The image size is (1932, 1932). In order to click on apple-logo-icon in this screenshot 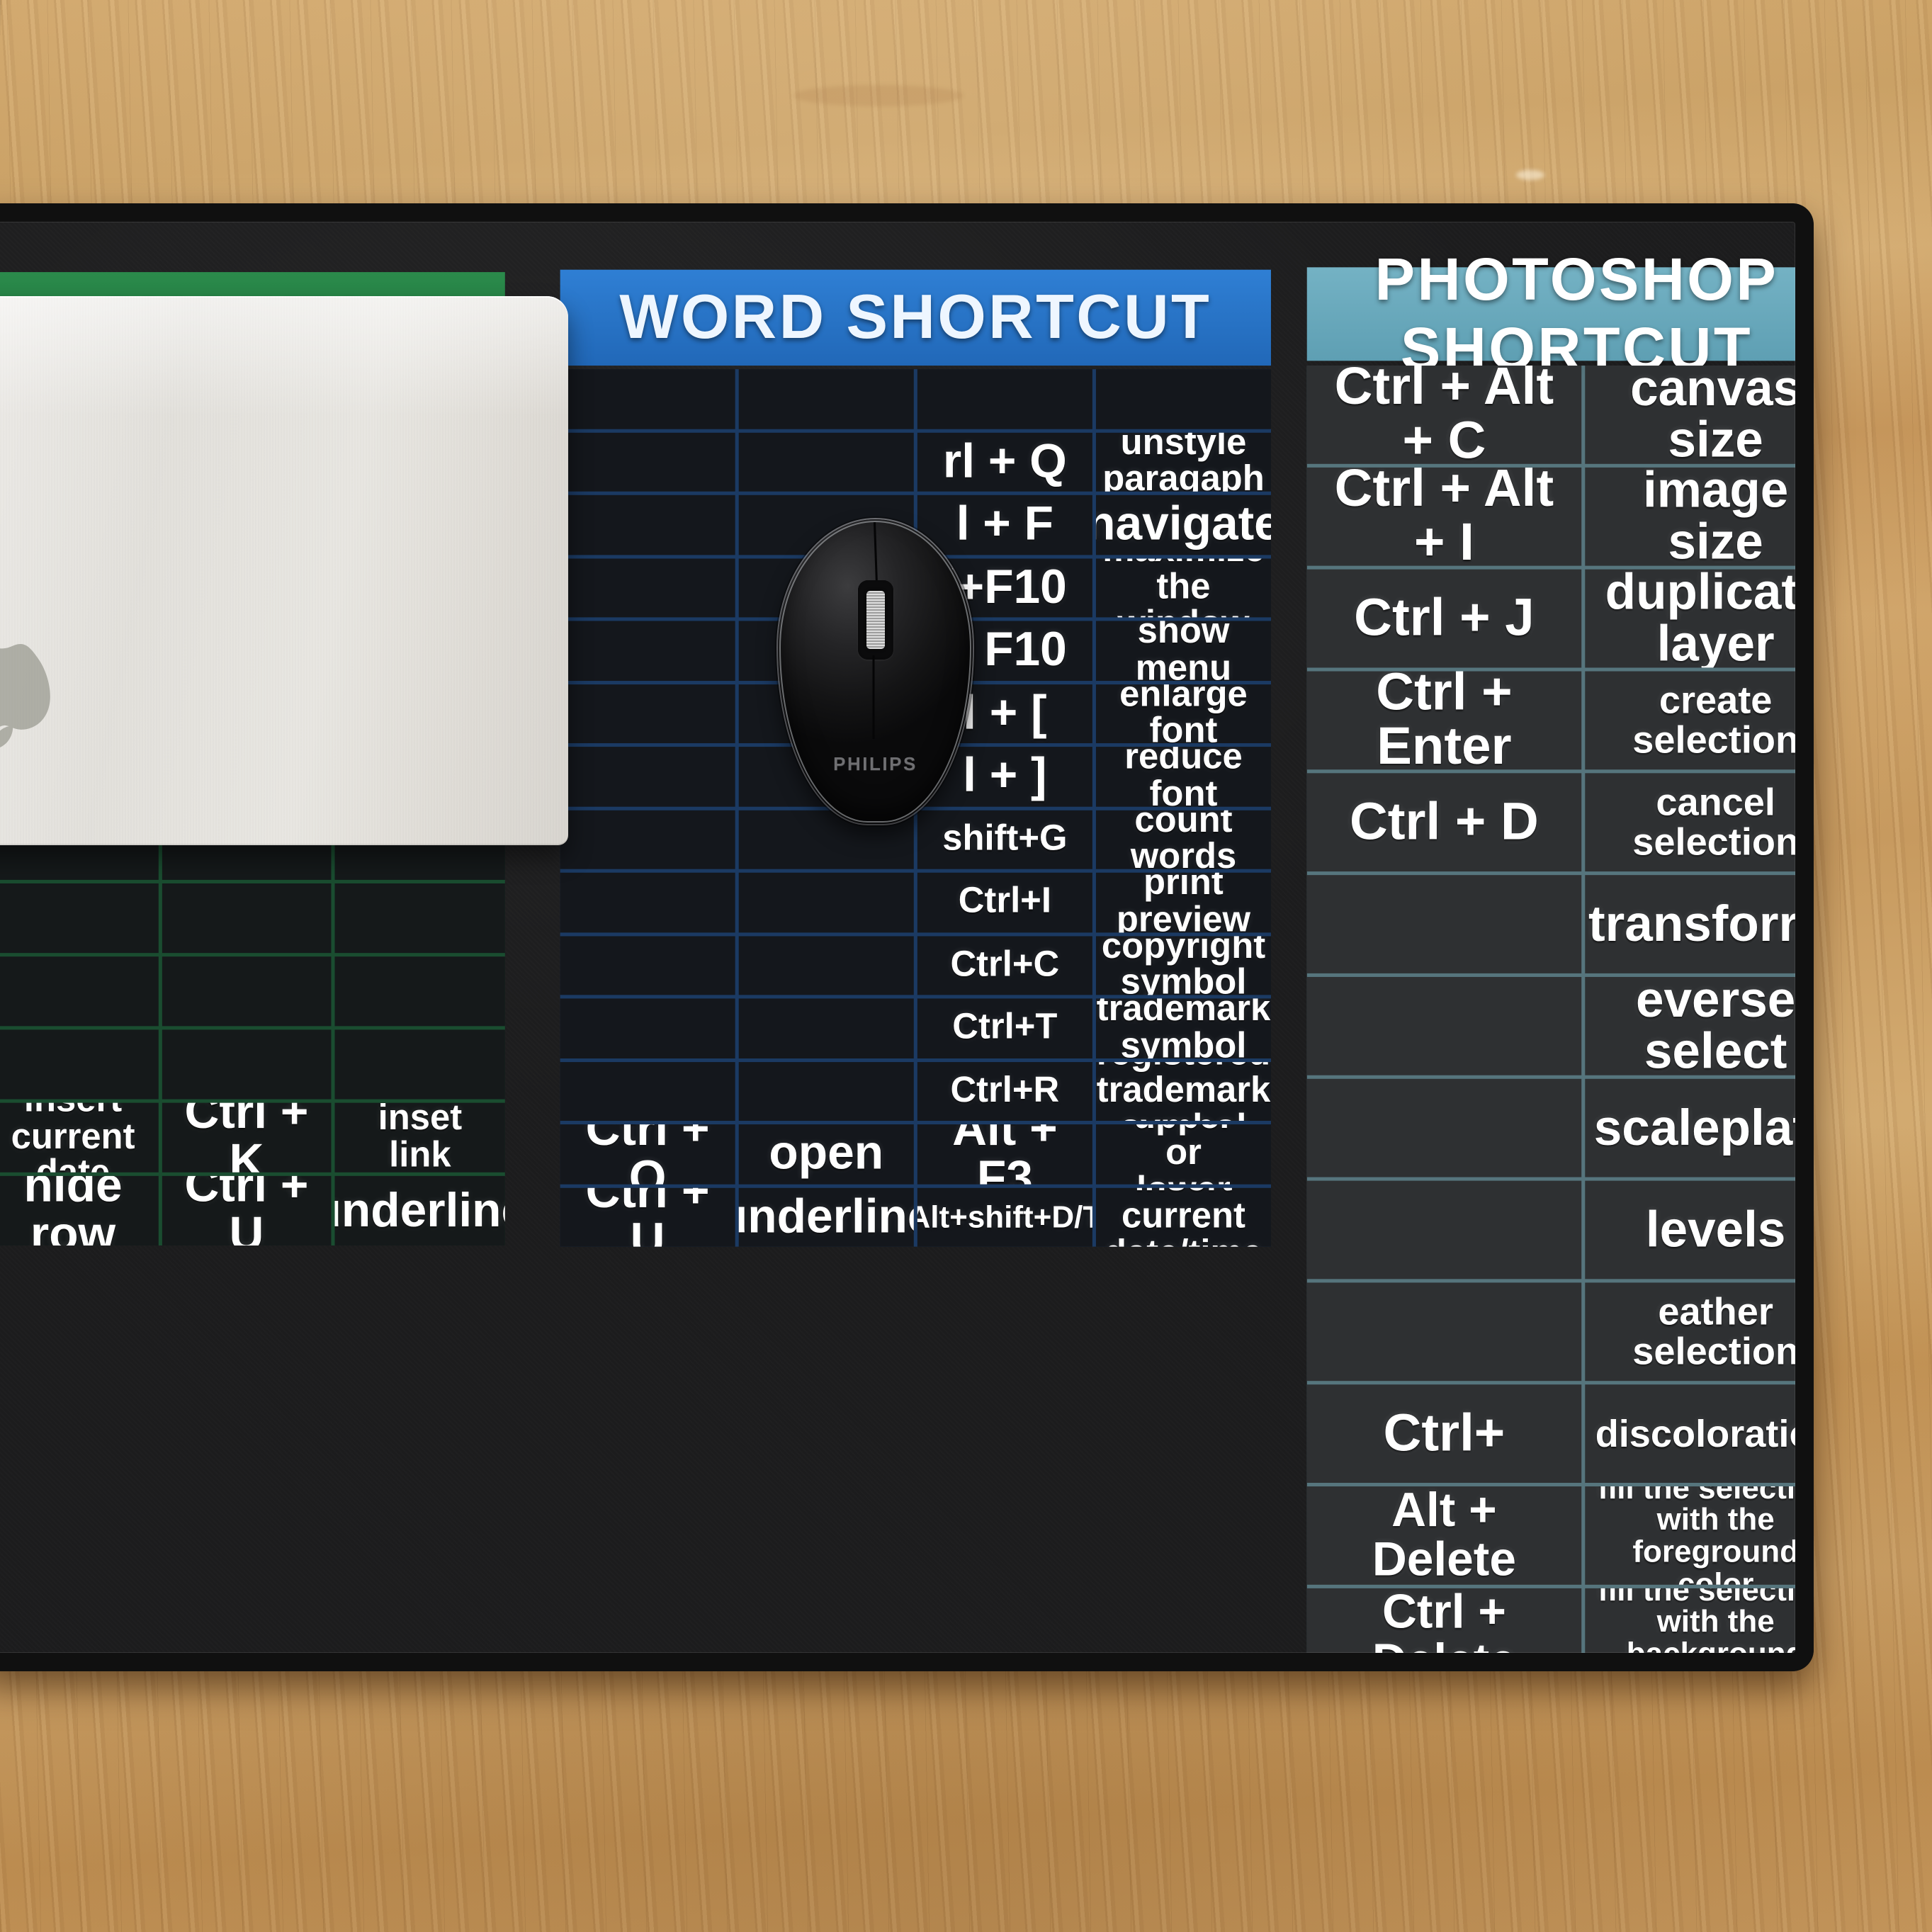, I will do `click(25, 696)`.